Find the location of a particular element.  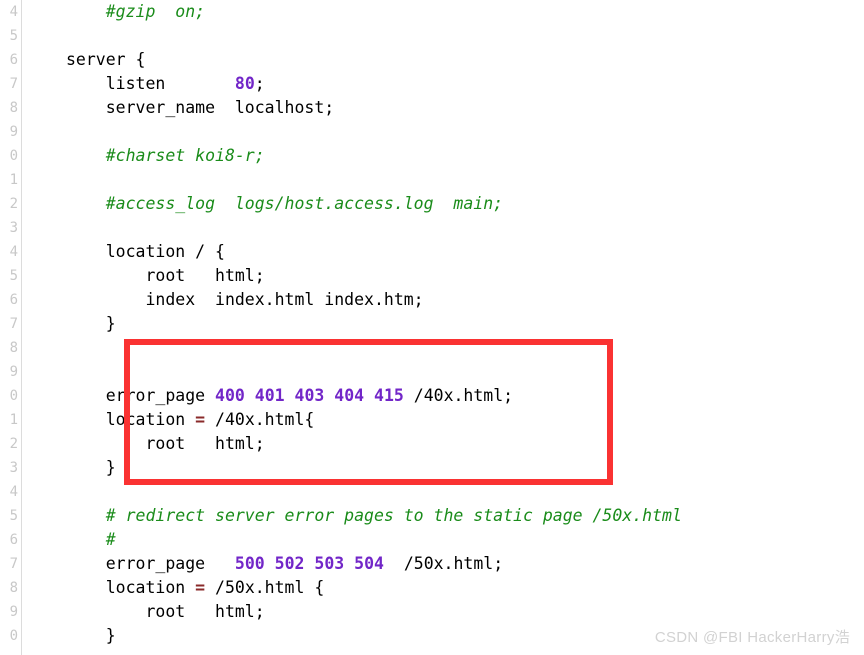

csdn-watermark: CSDN @FBI HackerHarry浩 is located at coordinates (752, 637).